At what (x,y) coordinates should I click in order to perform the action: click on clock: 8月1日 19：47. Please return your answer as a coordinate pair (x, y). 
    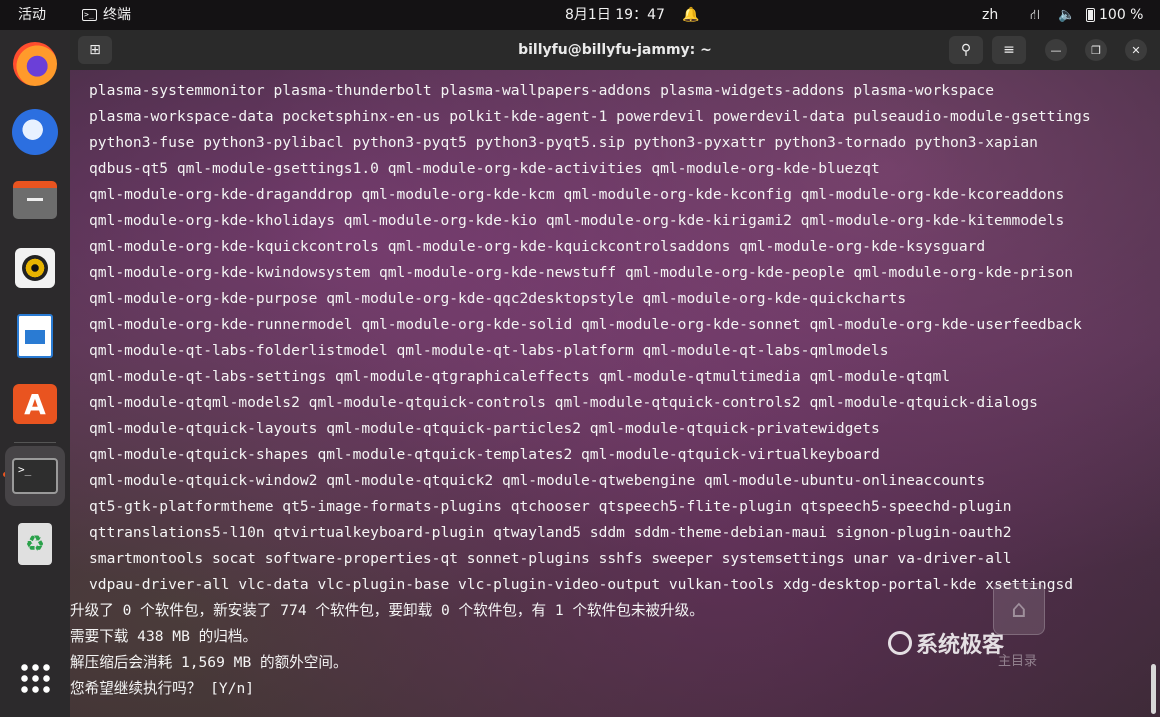
    Looking at the image, I should click on (615, 15).